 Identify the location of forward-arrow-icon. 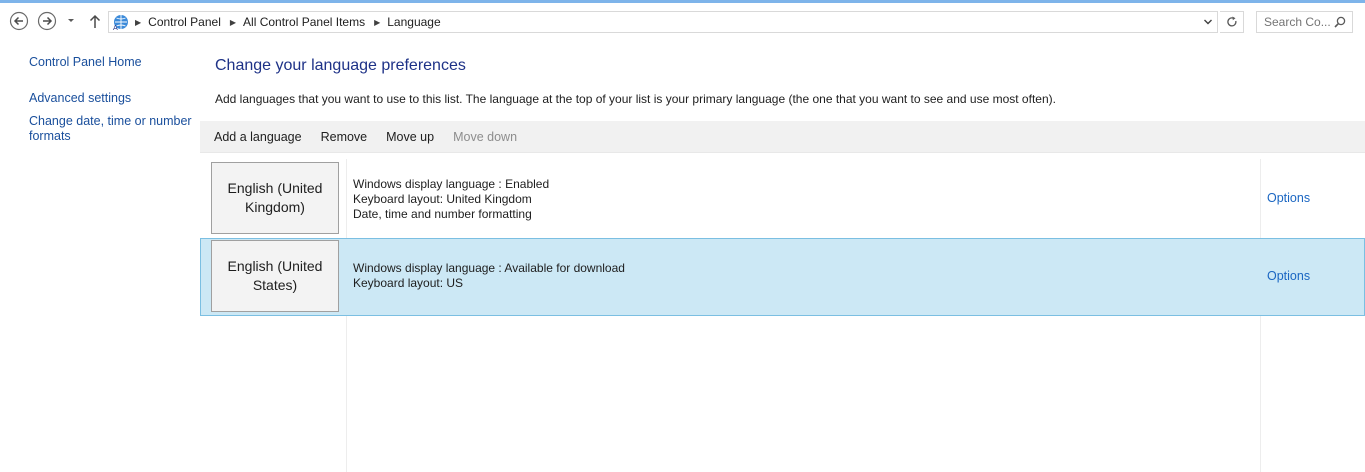
(47, 21).